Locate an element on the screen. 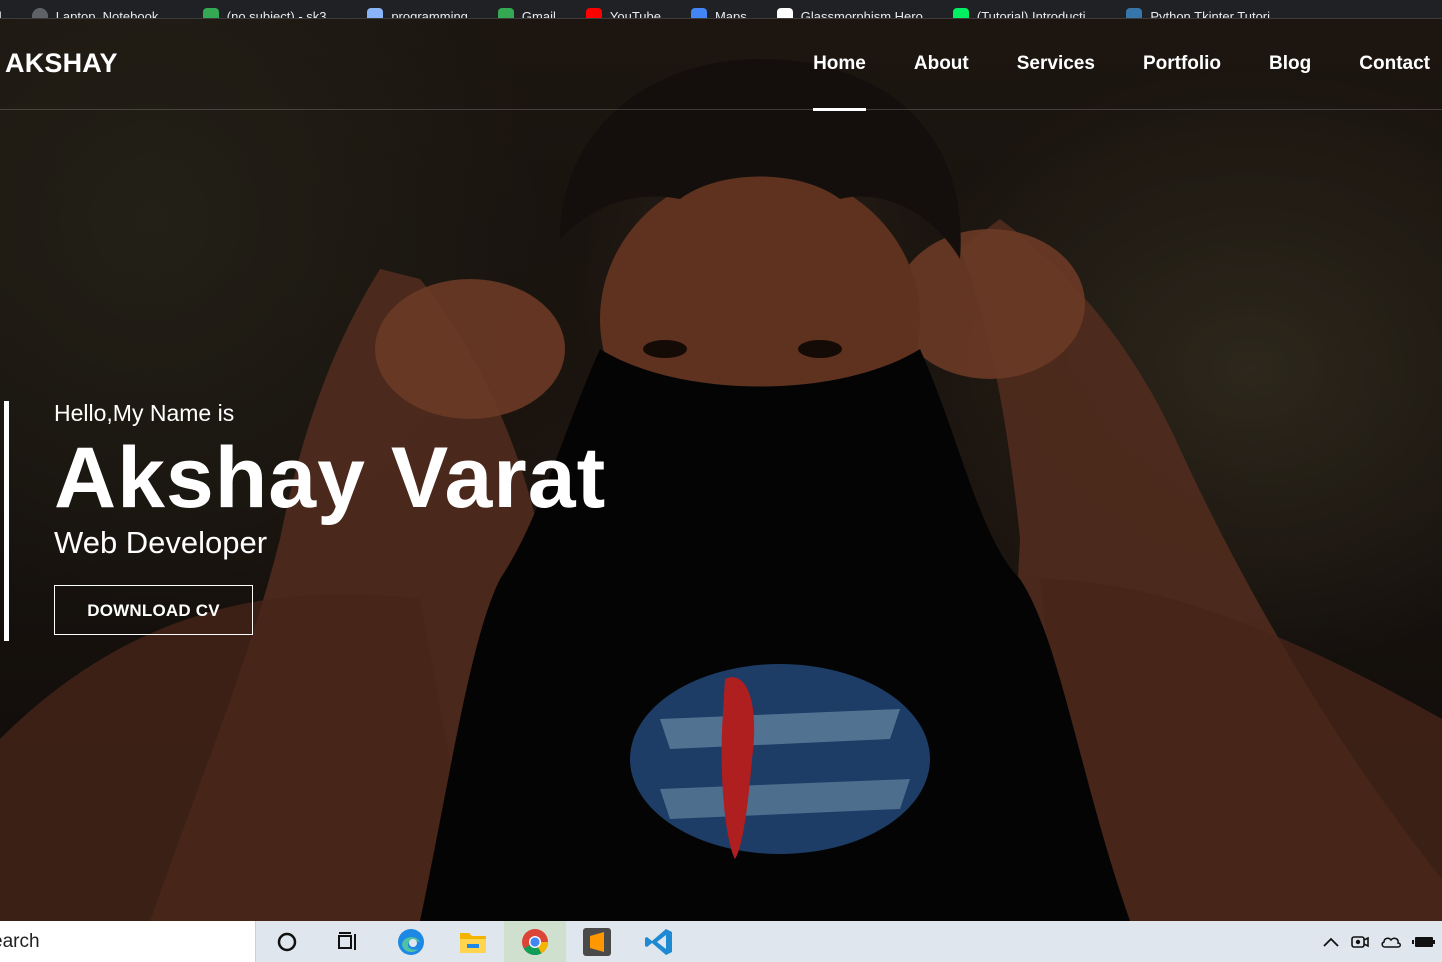  windows-taskbar is located at coordinates (721, 941).